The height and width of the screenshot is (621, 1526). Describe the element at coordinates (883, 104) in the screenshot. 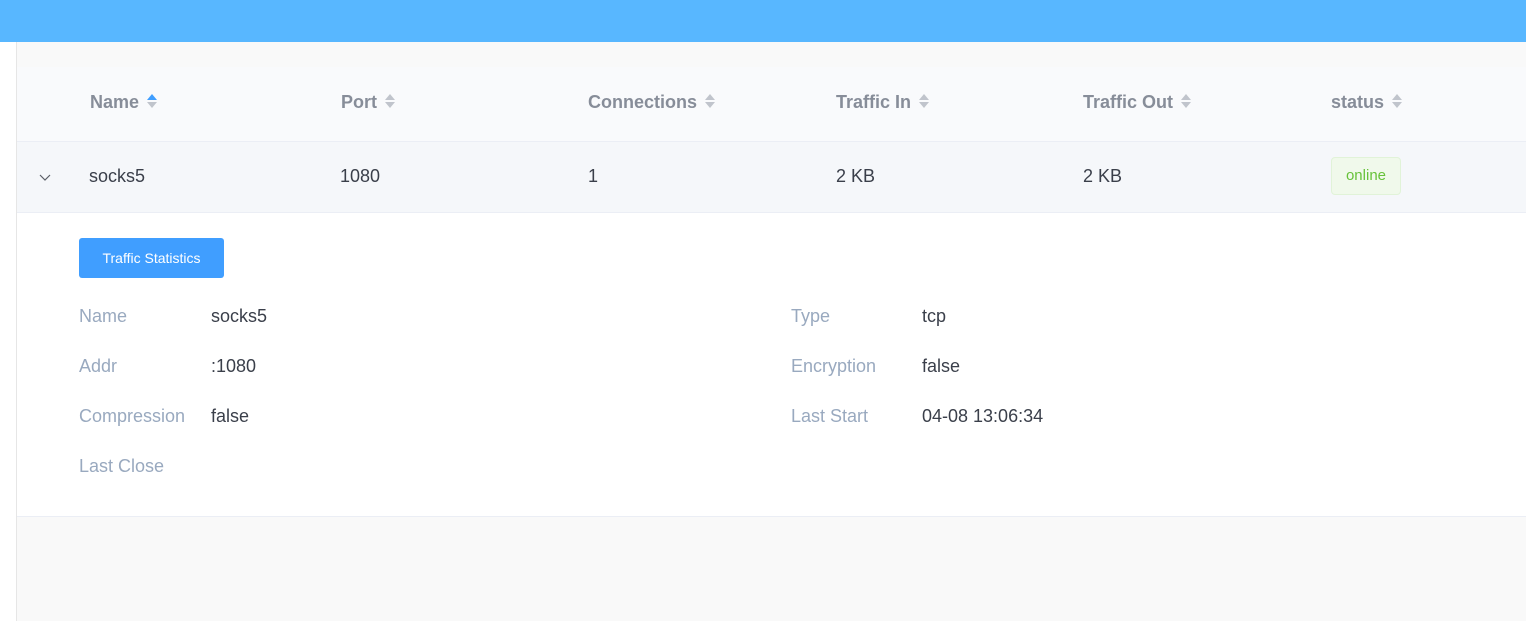

I see `column-header-traffic-in: Traffic In` at that location.